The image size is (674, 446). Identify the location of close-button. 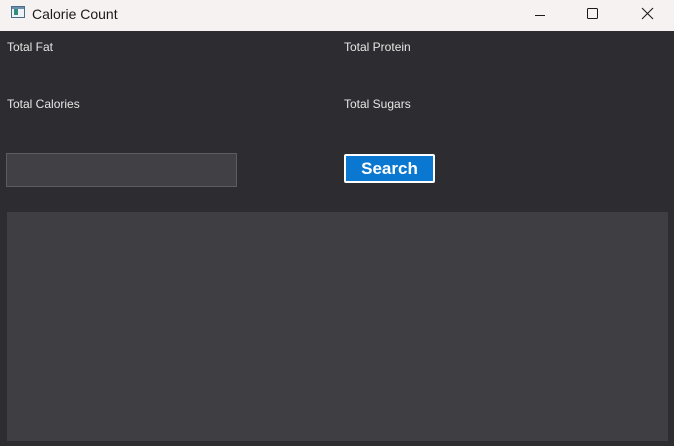
(647, 15).